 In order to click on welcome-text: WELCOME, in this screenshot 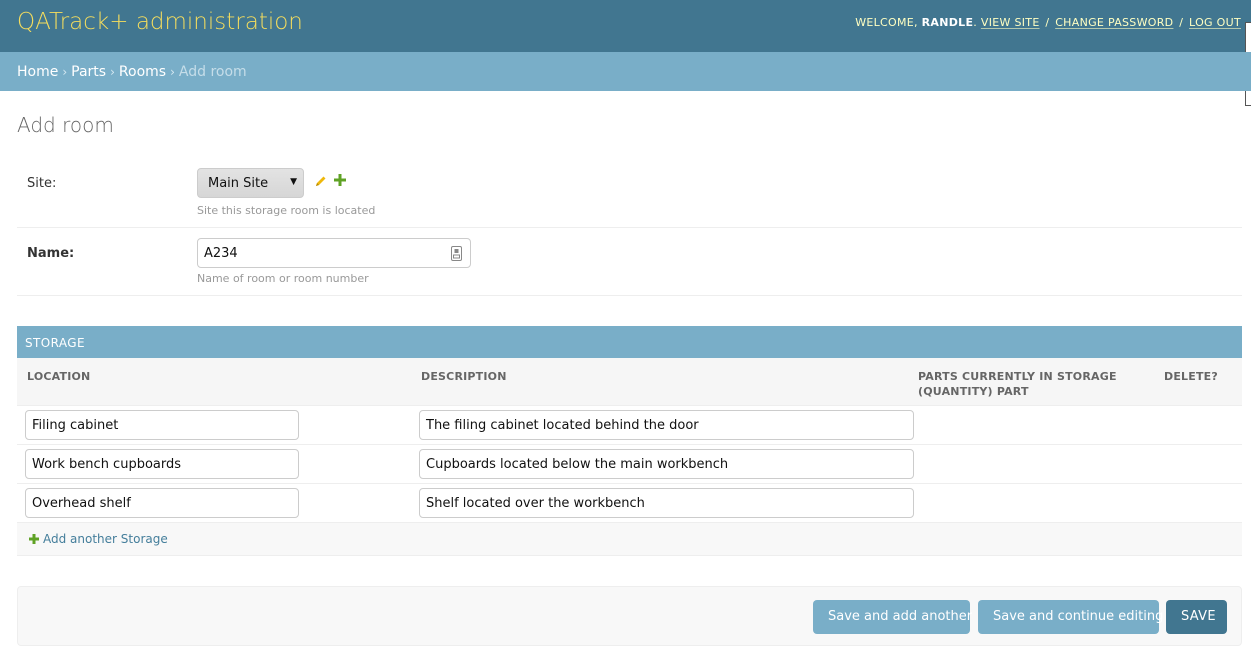, I will do `click(888, 22)`.